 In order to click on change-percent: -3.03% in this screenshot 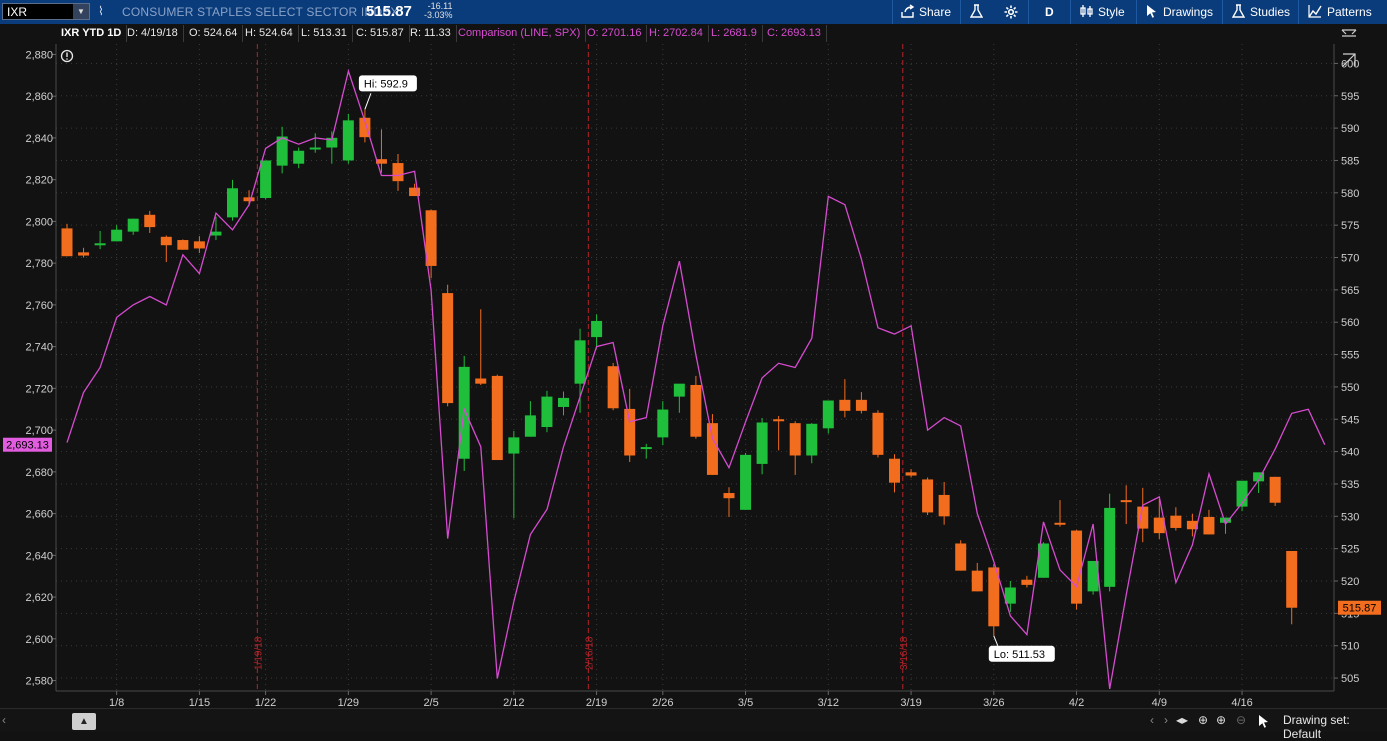, I will do `click(438, 15)`.